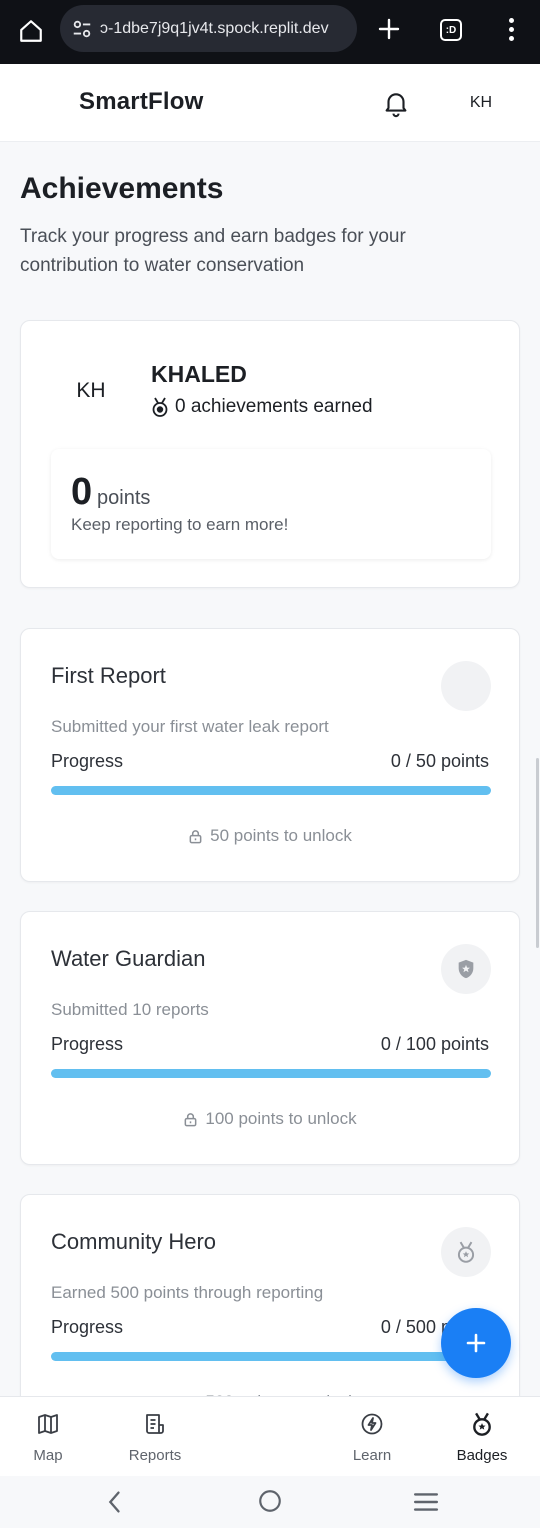 The image size is (540, 1528). What do you see at coordinates (271, 504) in the screenshot?
I see `points-box: 0 points Keep reporting to earn more!` at bounding box center [271, 504].